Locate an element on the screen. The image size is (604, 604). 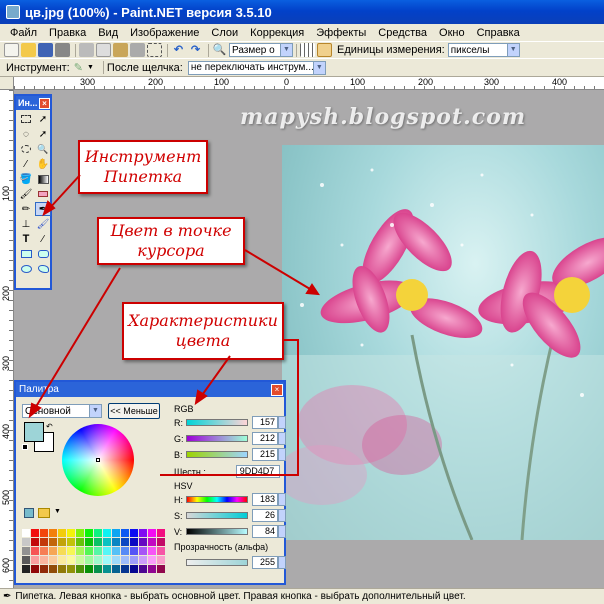
text-icon: T is located at coordinates (26, 239).